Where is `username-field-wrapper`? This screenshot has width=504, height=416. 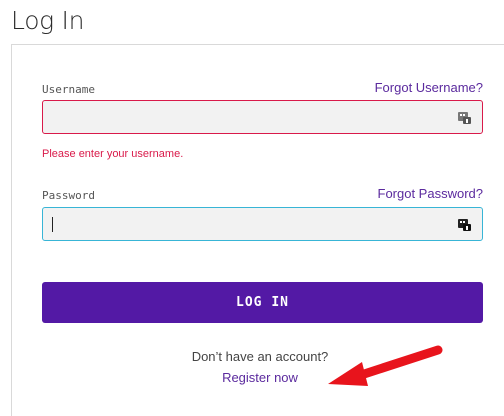 username-field-wrapper is located at coordinates (262, 117).